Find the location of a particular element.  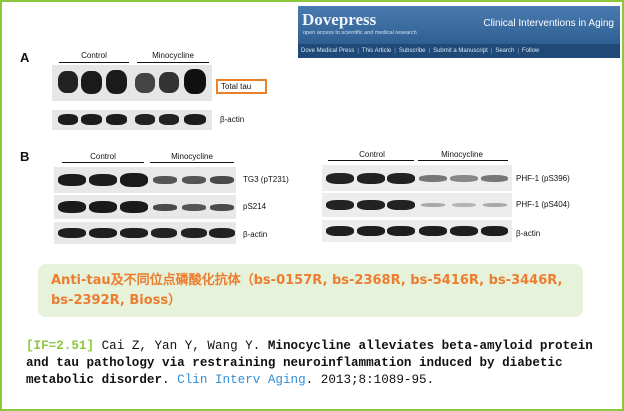

panel-b-left-minocycline-line is located at coordinates (192, 162).